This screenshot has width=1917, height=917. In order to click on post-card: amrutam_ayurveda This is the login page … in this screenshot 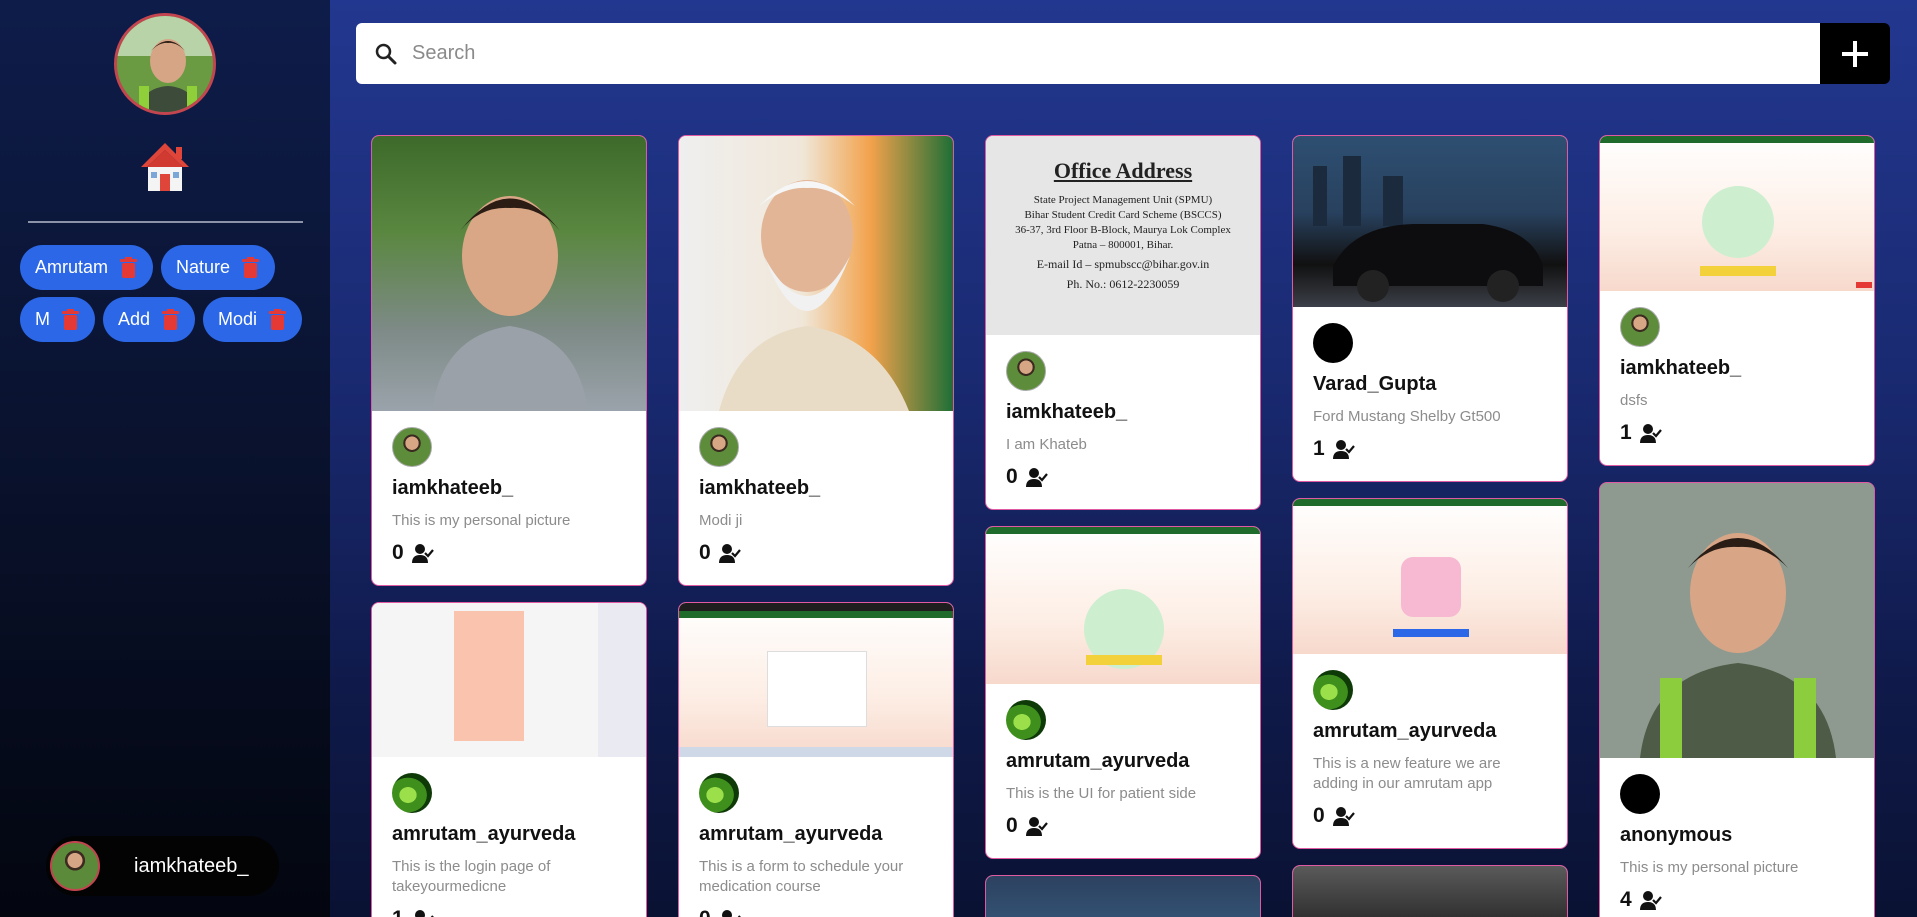, I will do `click(509, 759)`.